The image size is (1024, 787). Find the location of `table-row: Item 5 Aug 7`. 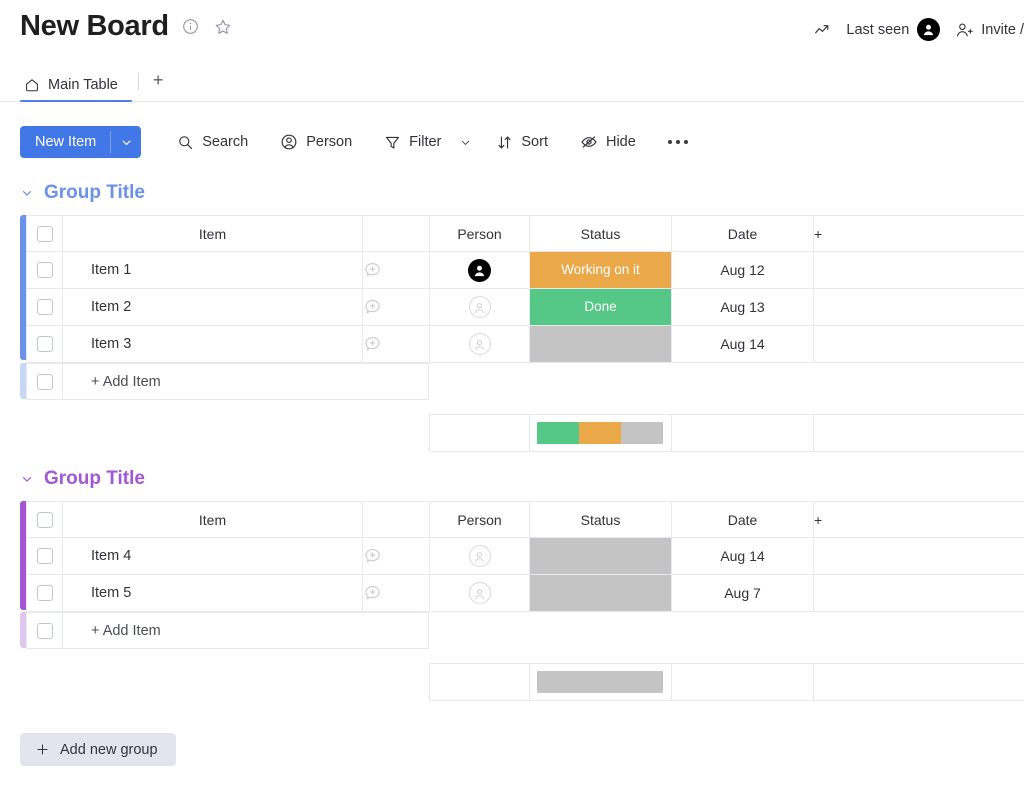

table-row: Item 5 Aug 7 is located at coordinates (525, 593).